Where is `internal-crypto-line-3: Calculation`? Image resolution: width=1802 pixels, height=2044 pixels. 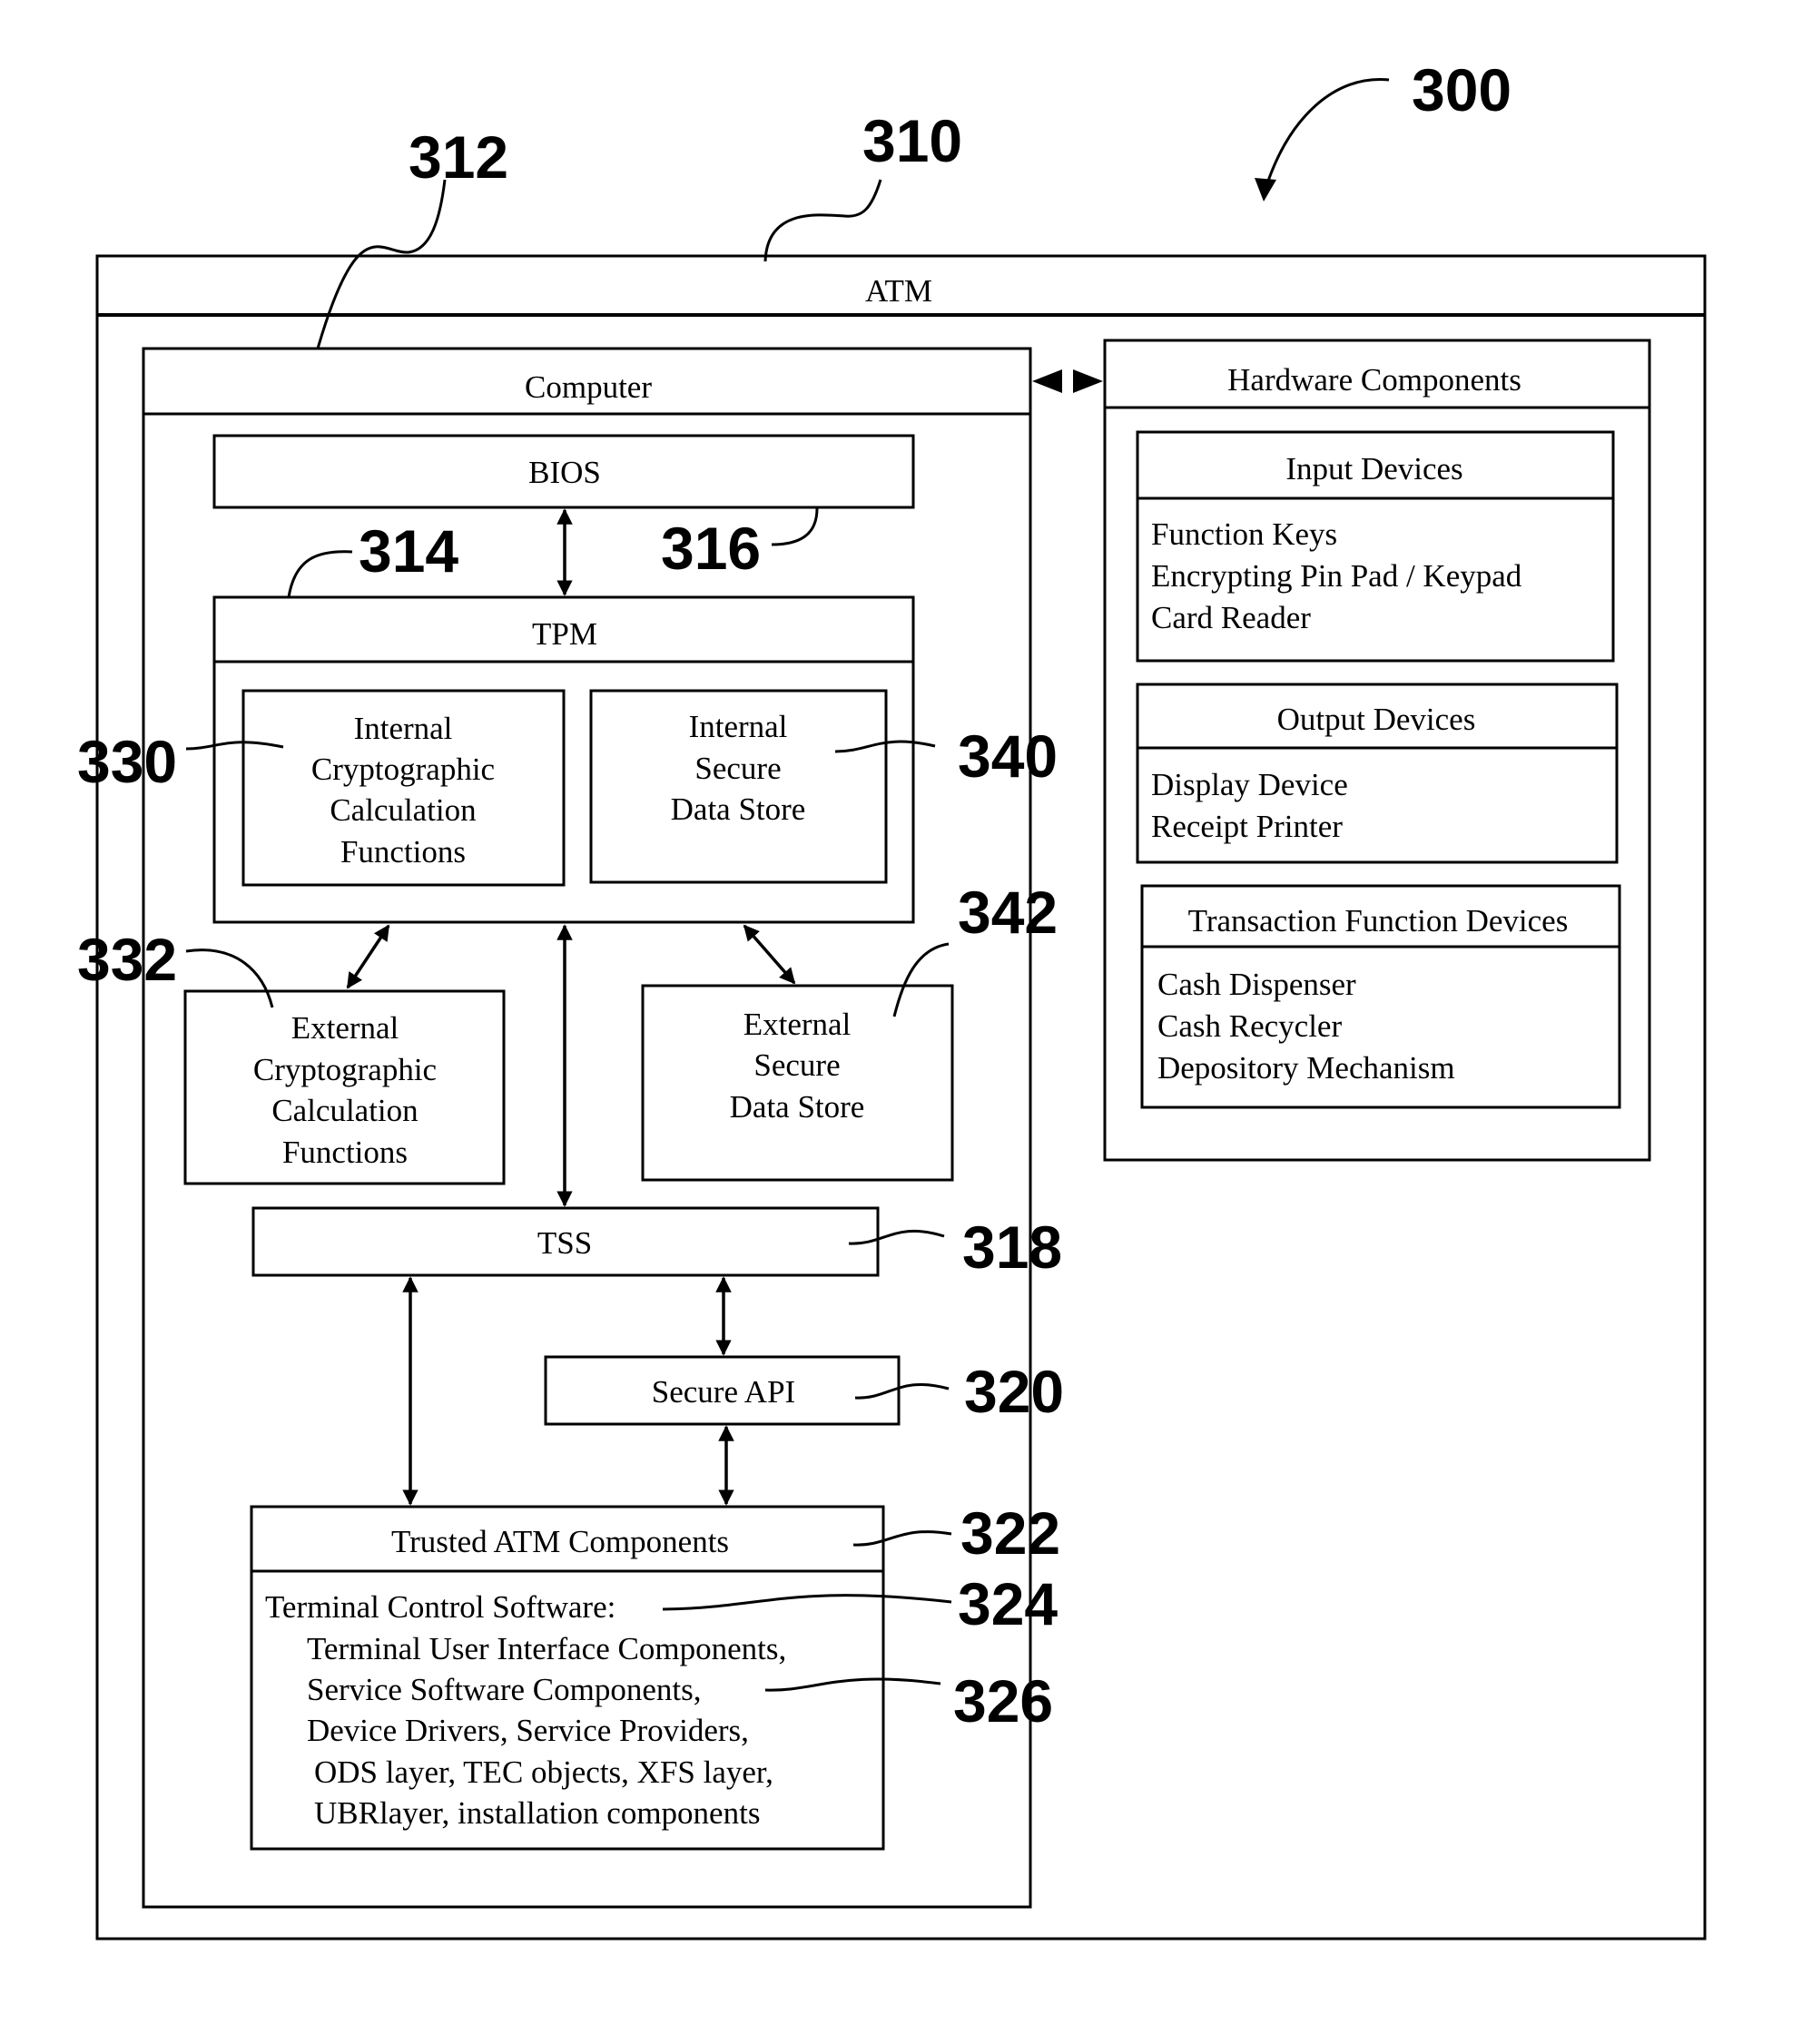
internal-crypto-line-3: Calculation is located at coordinates (403, 810).